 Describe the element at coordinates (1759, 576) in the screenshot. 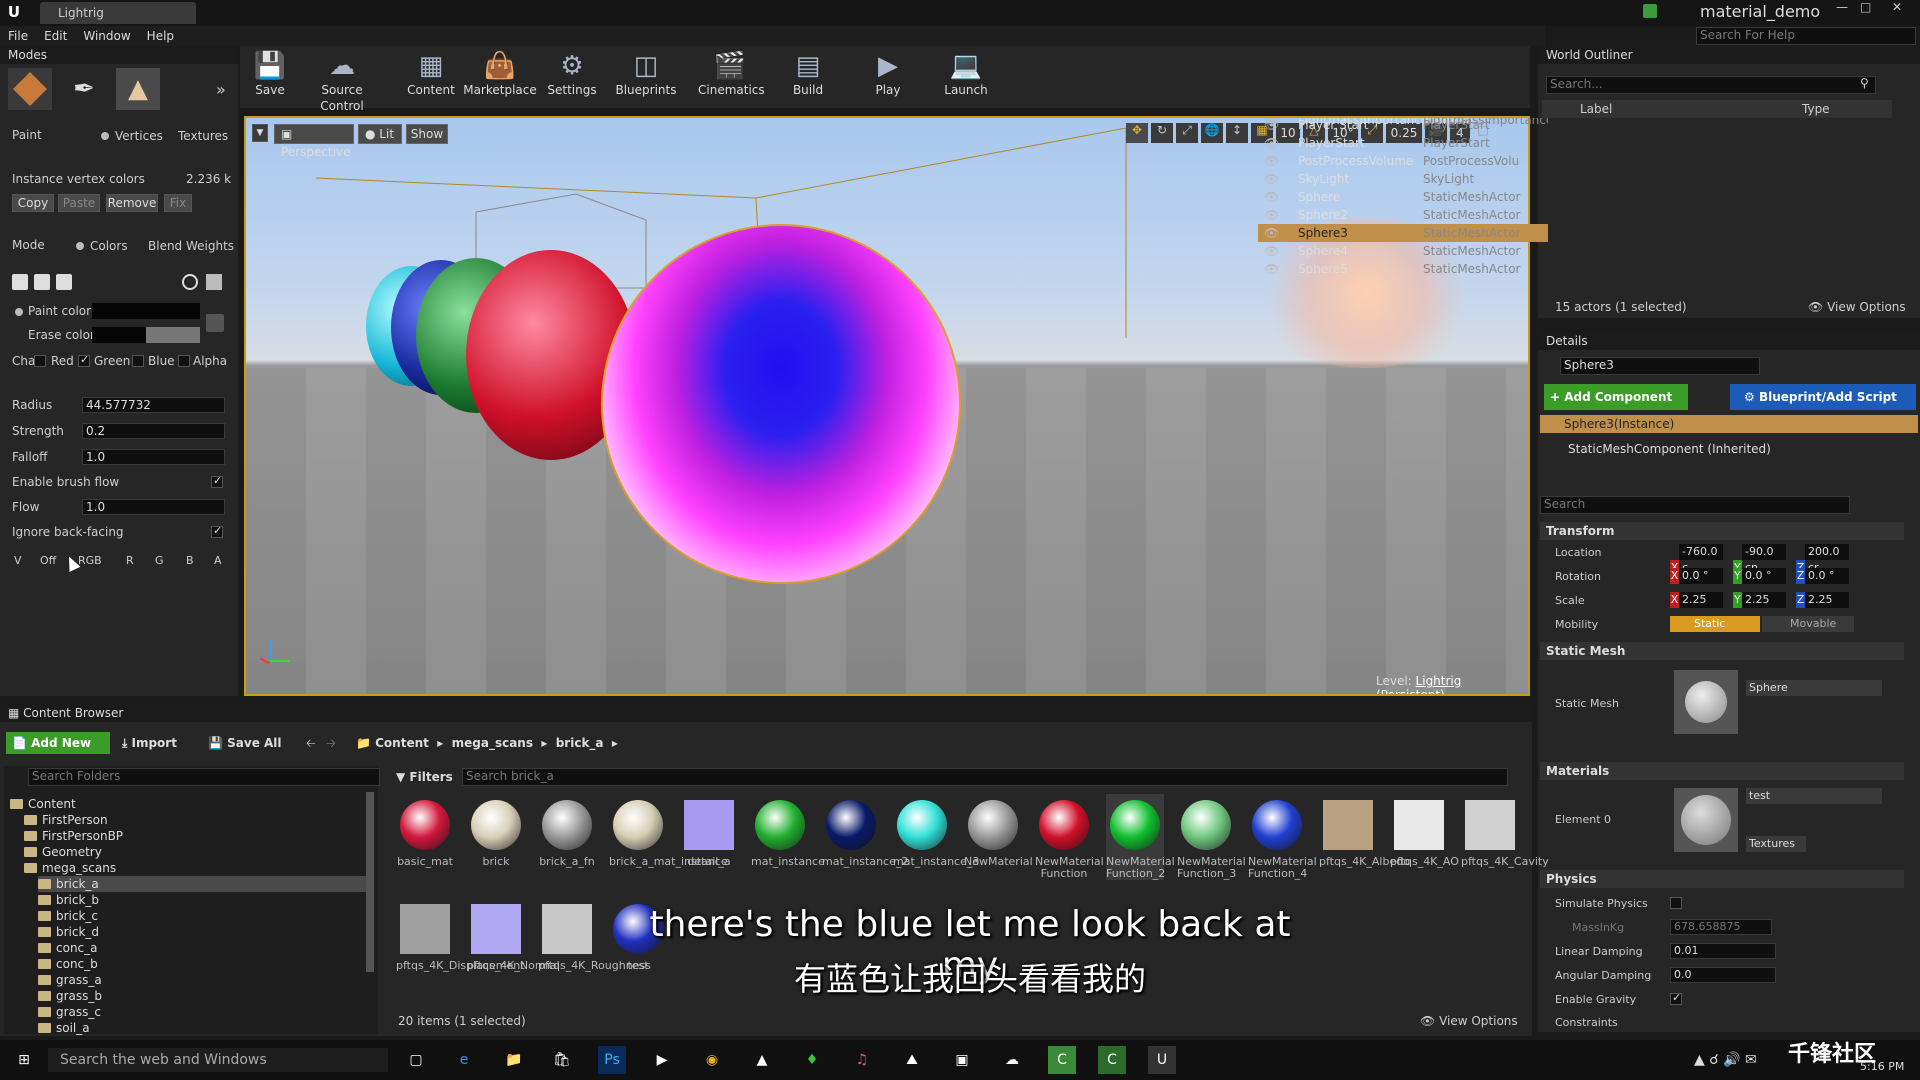

I see `rotation-y: Y 0.0 °` at that location.